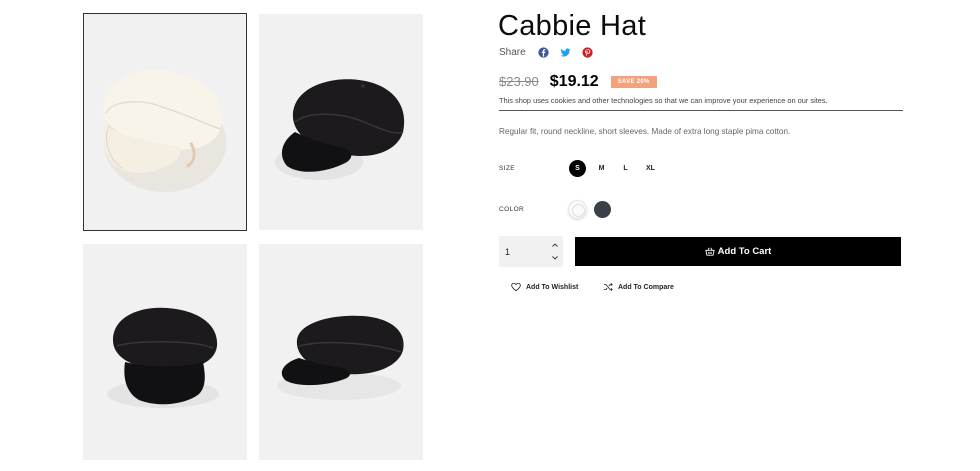 Image resolution: width=980 pixels, height=471 pixels. Describe the element at coordinates (551, 52) in the screenshot. I see `share-bar: Share` at that location.